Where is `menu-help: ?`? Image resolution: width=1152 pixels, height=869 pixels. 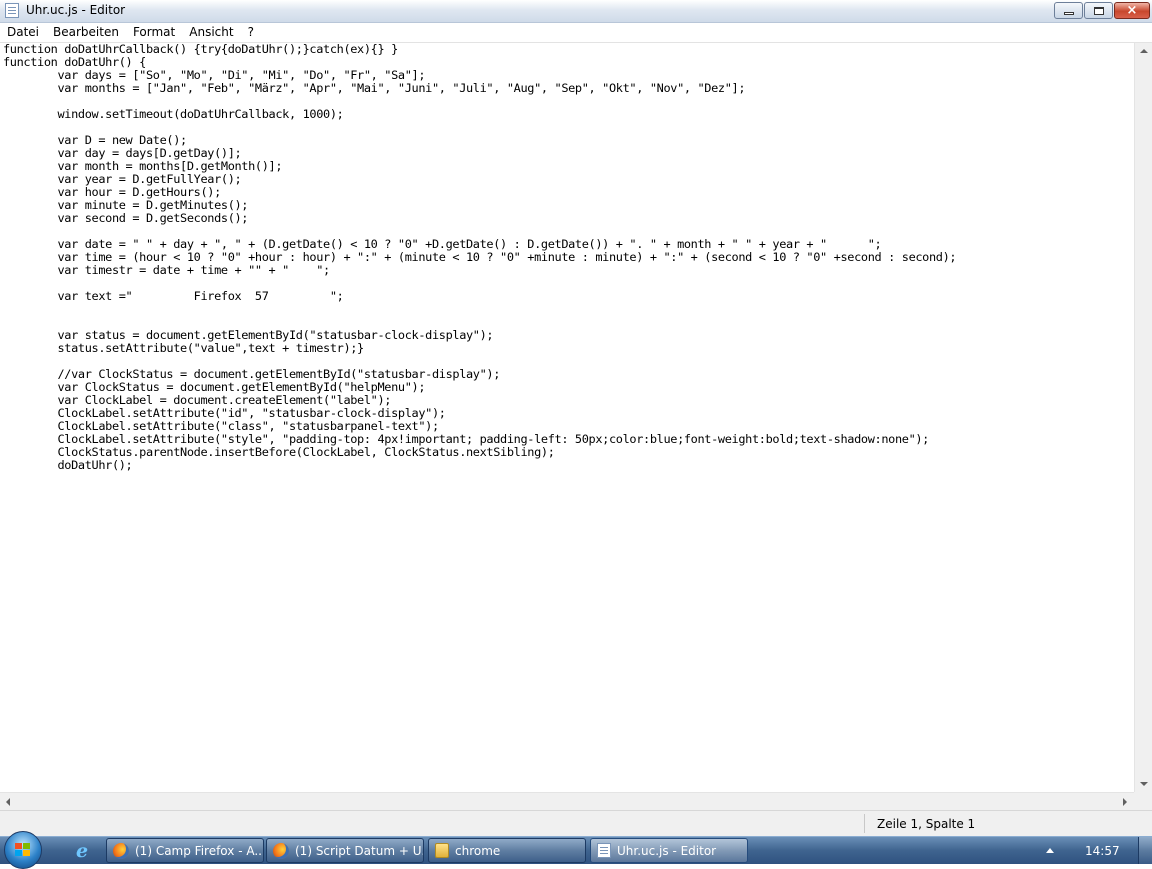 menu-help: ? is located at coordinates (251, 32).